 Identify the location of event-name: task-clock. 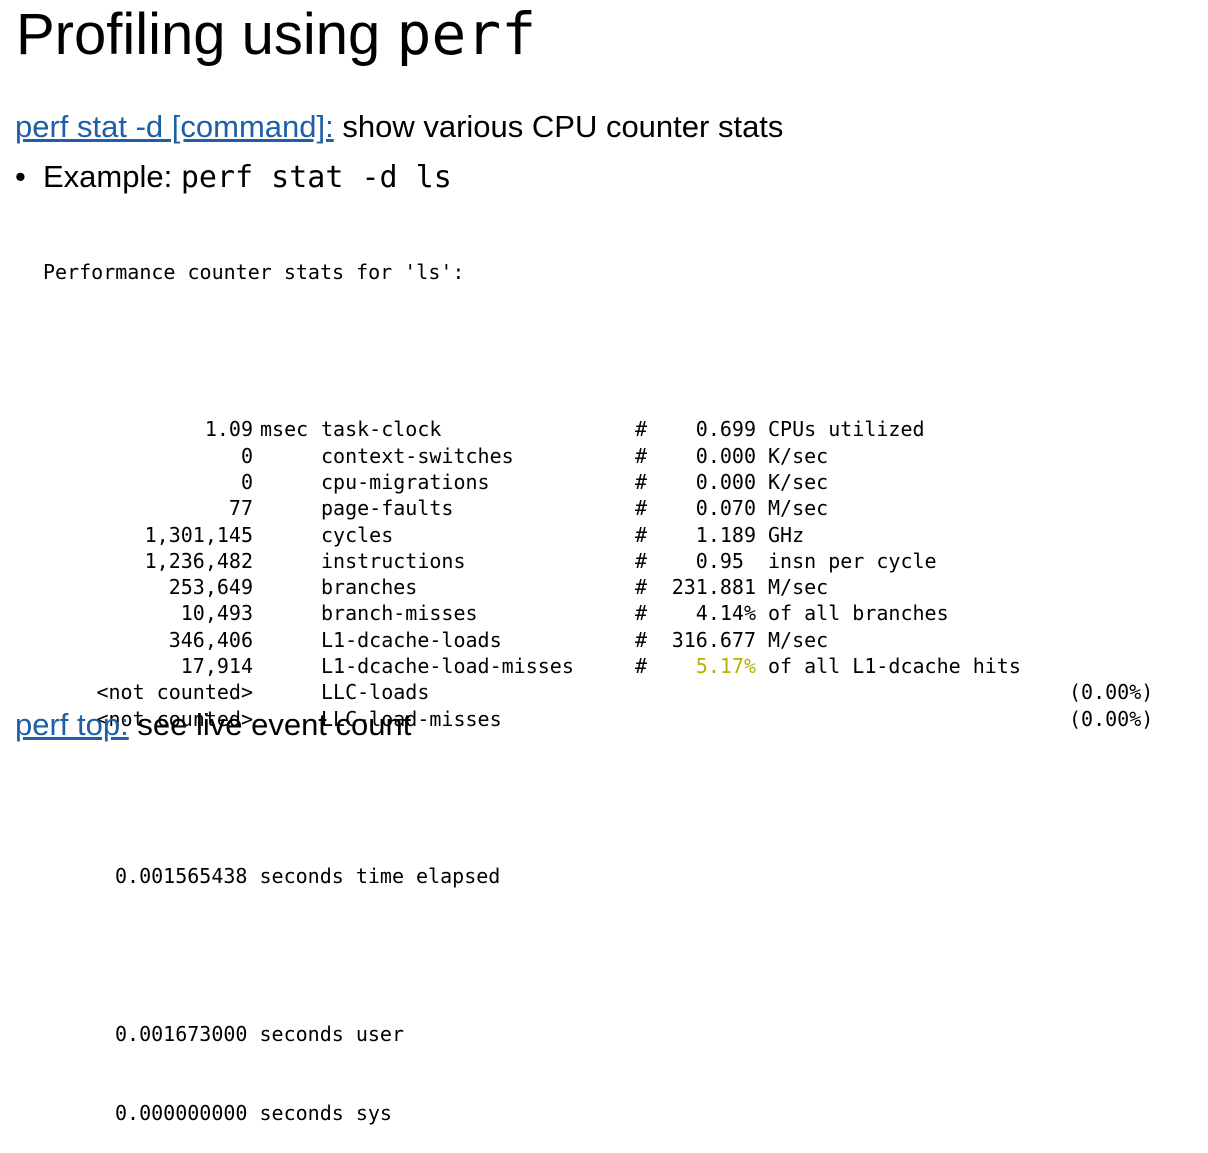
(381, 429).